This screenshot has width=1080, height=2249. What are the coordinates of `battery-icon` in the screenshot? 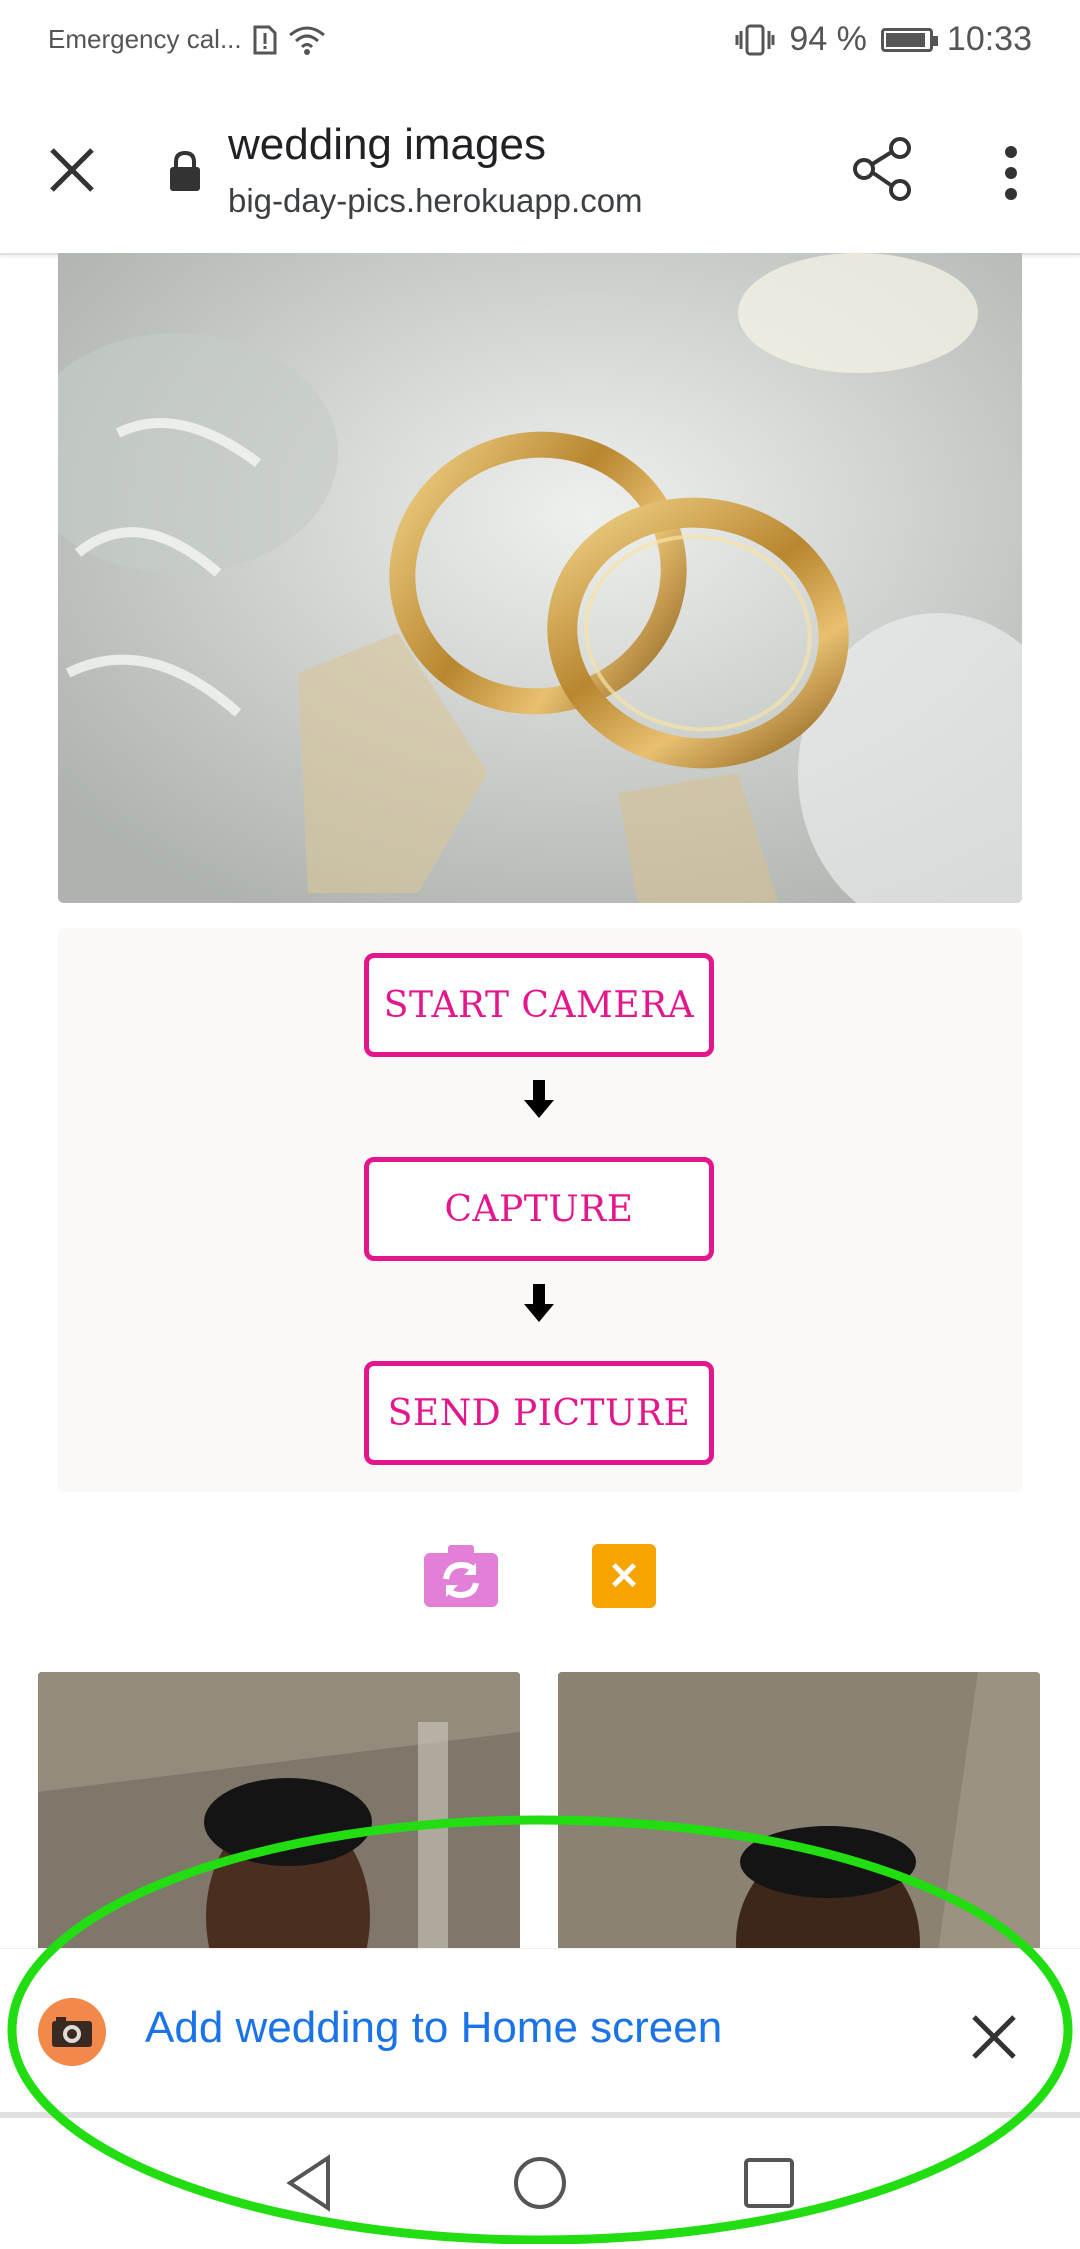 It's located at (909, 39).